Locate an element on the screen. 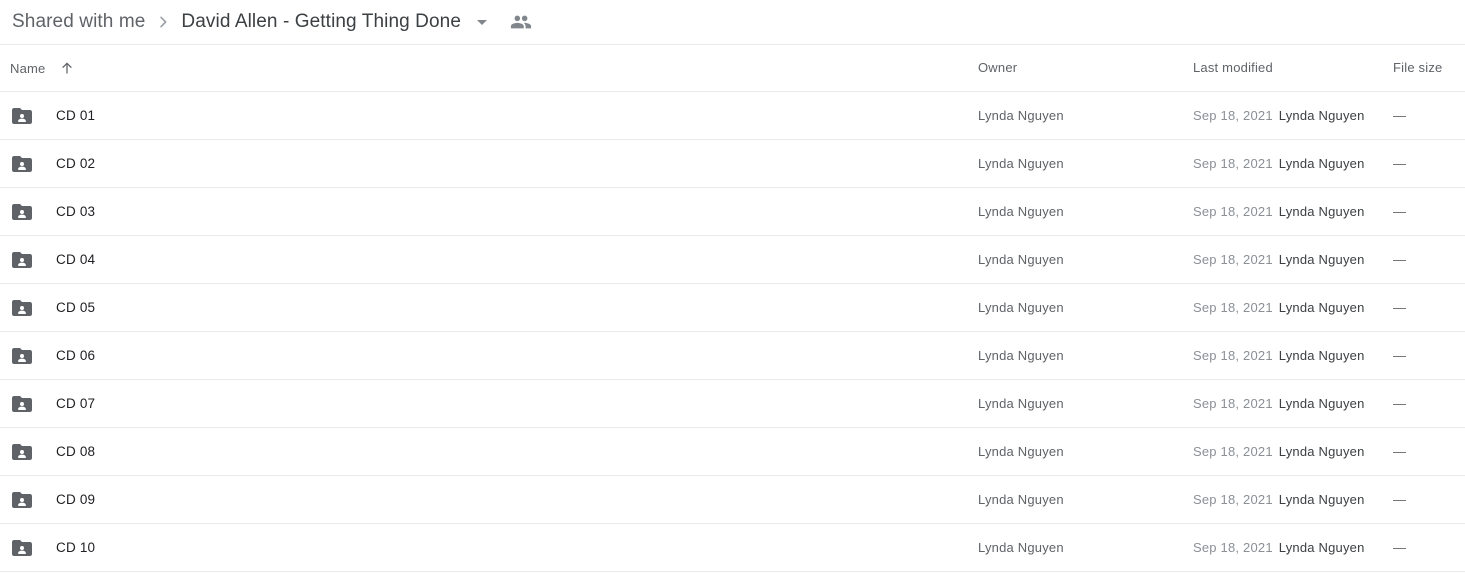 This screenshot has height=574, width=1465. file-name-label: CD 04 is located at coordinates (76, 259).